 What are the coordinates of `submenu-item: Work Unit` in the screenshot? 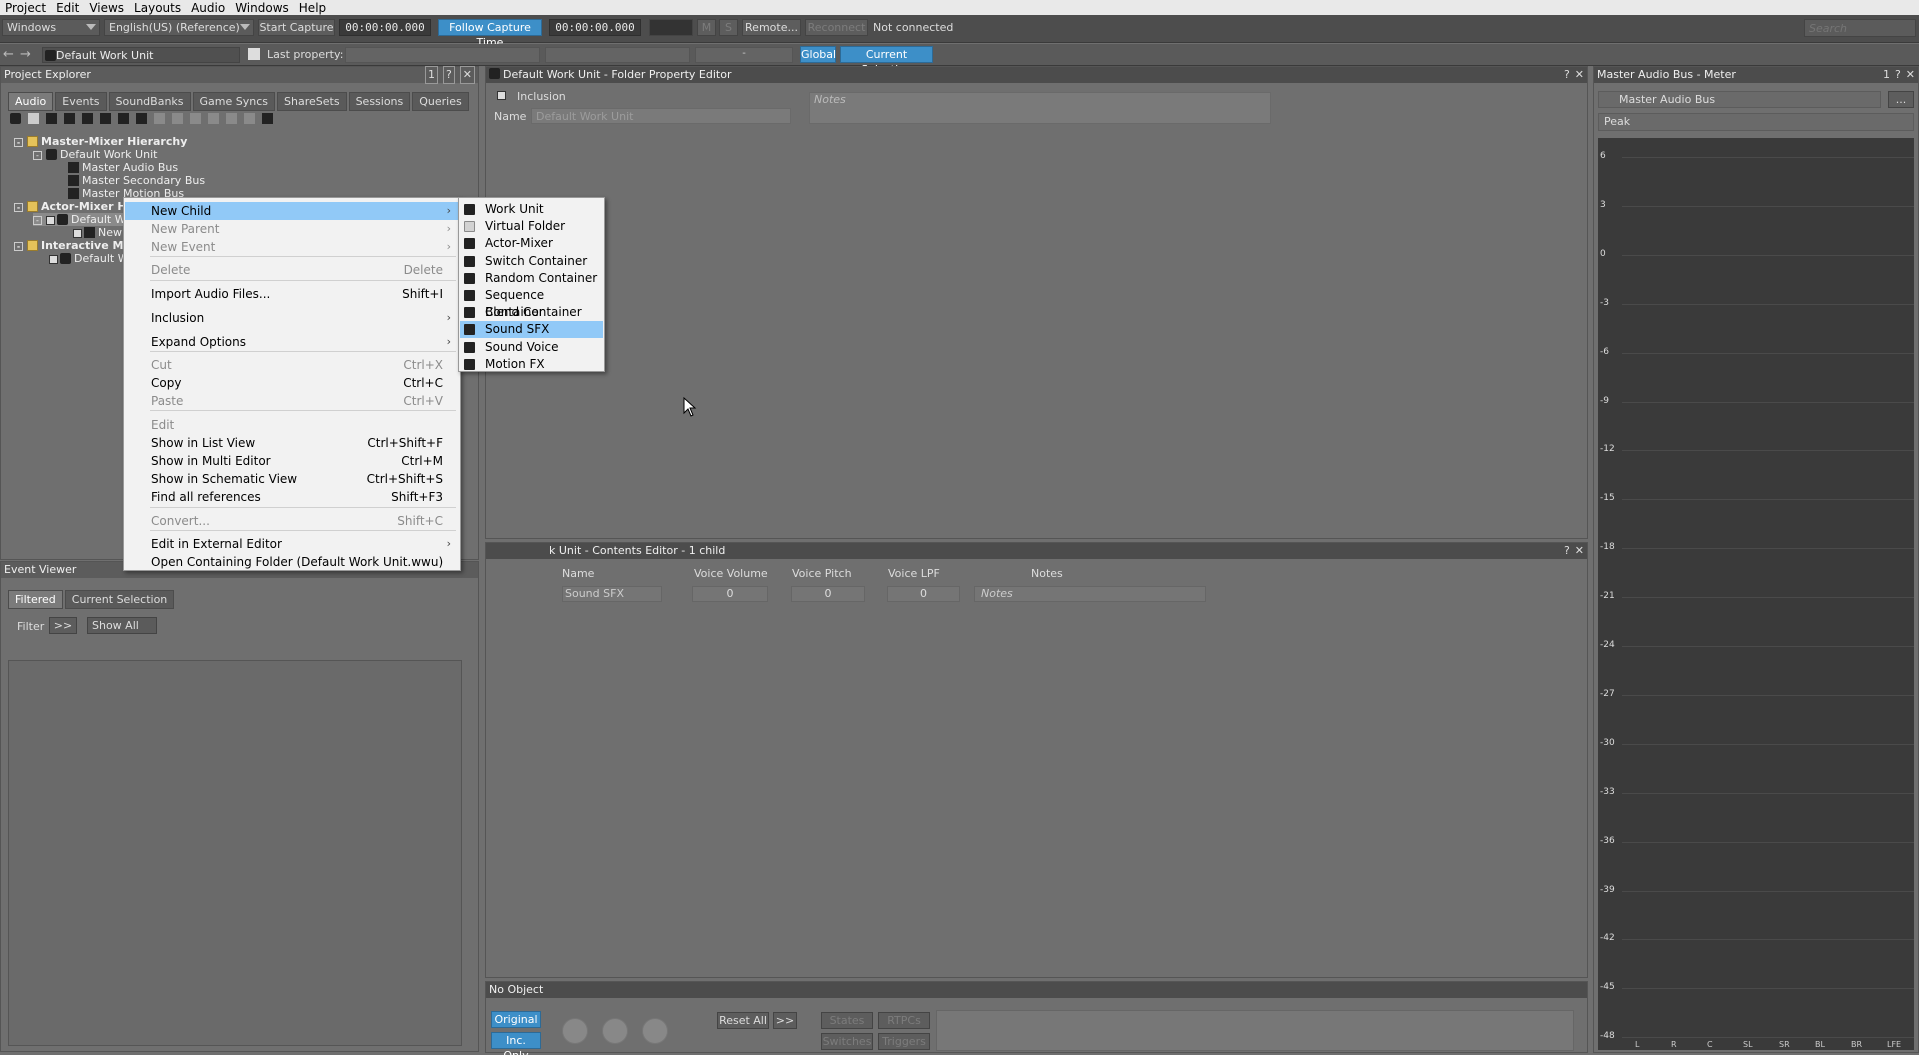 It's located at (531, 209).